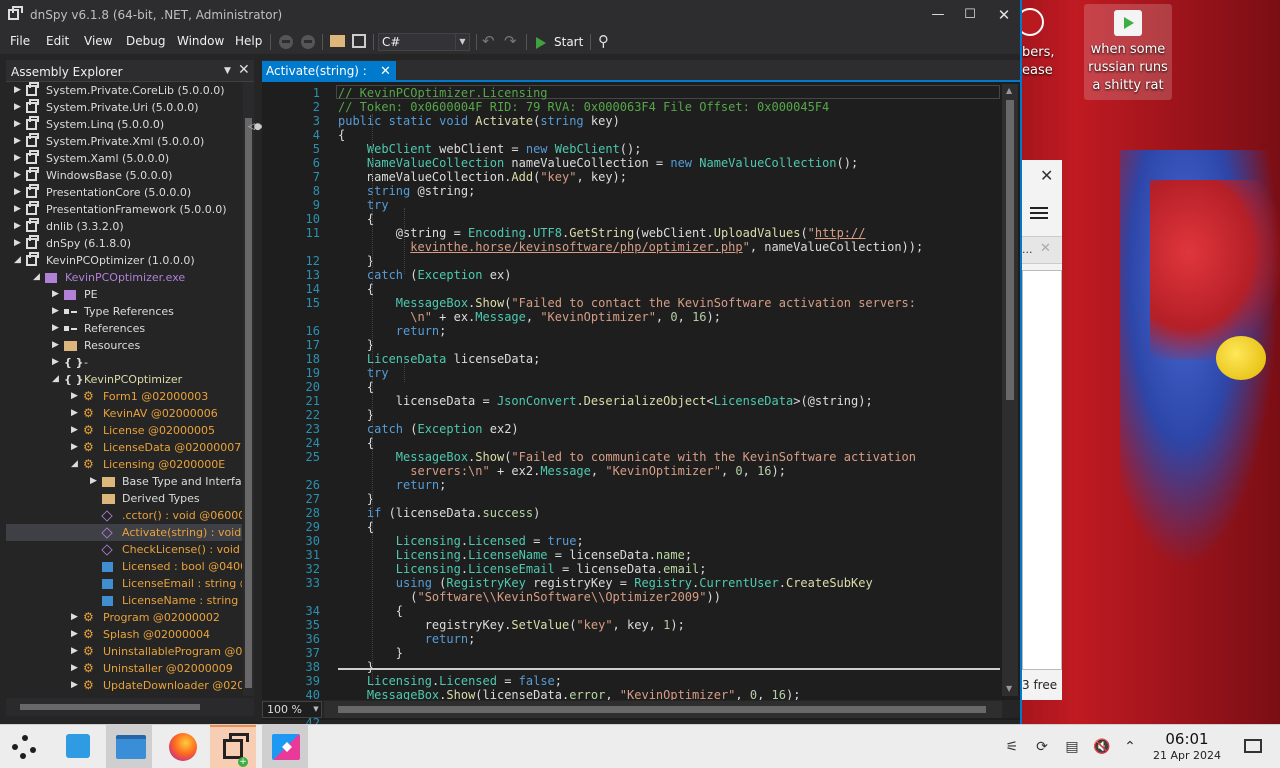 The image size is (1280, 768). What do you see at coordinates (1072, 747) in the screenshot?
I see `clipboard-icon: ▤` at bounding box center [1072, 747].